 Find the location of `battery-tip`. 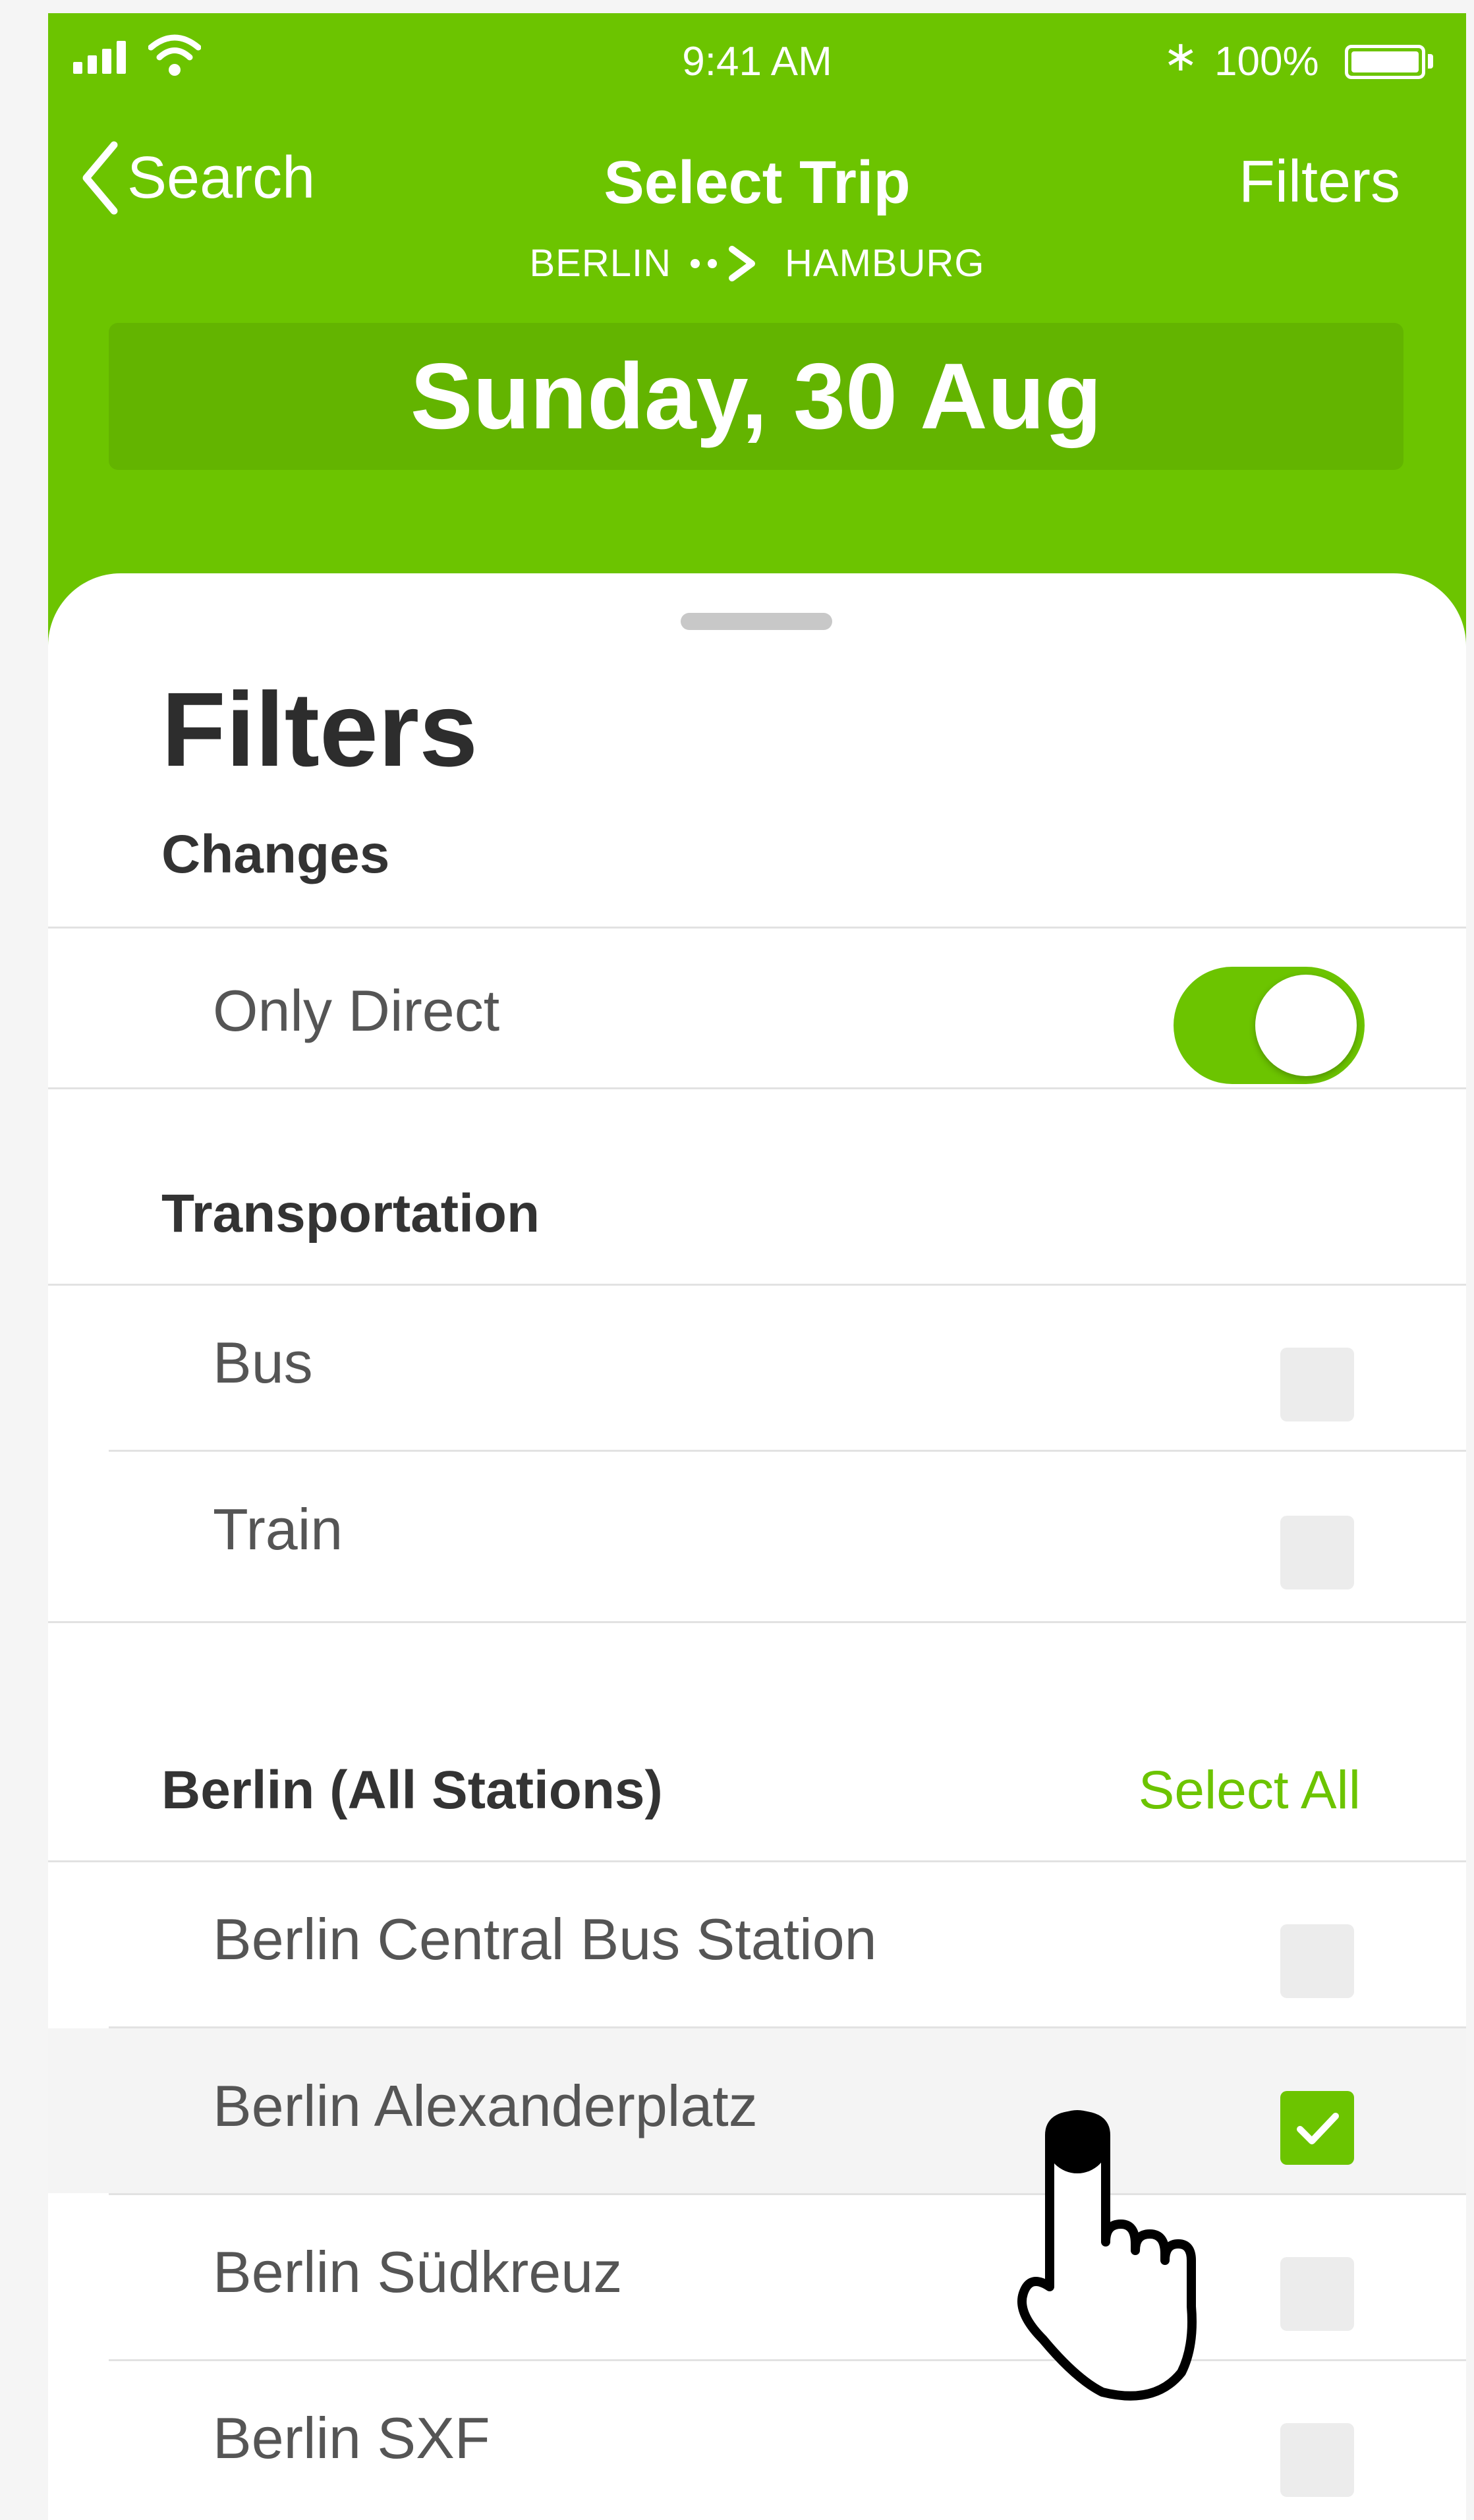

battery-tip is located at coordinates (1431, 61).